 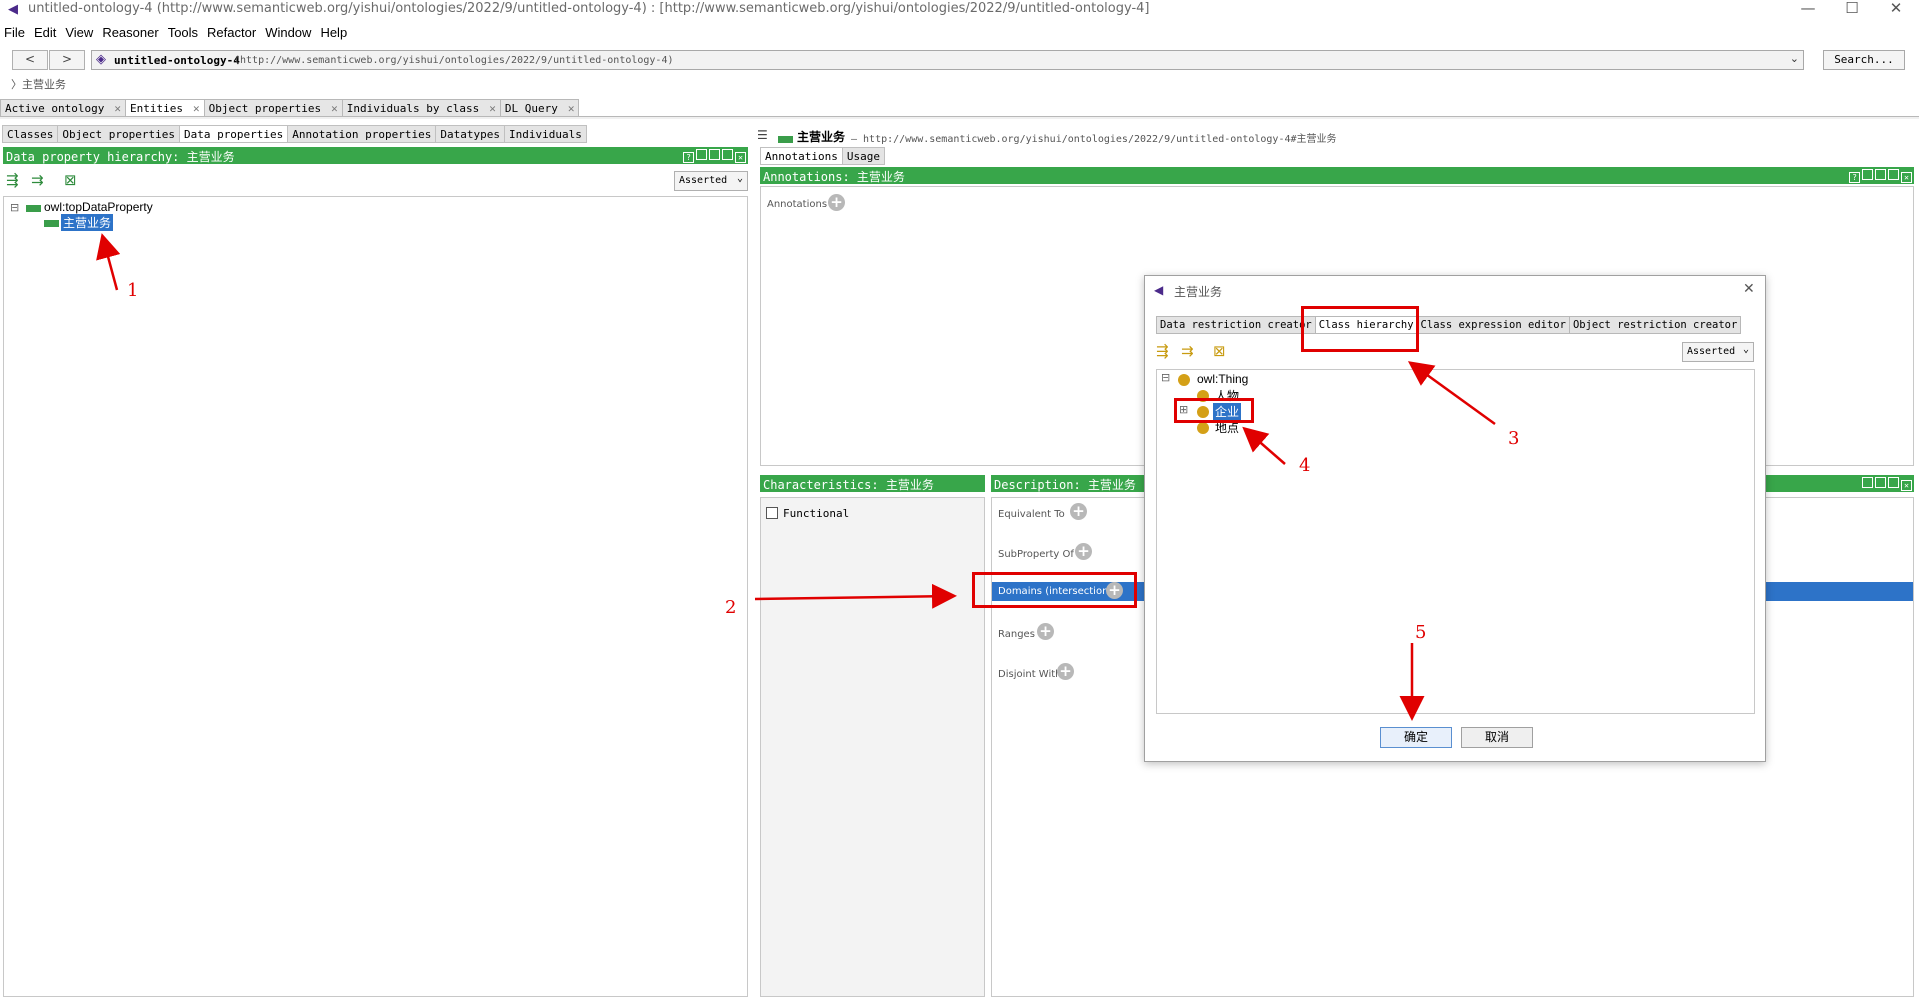 What do you see at coordinates (1305, 465) in the screenshot?
I see `annotation-number-4: 4` at bounding box center [1305, 465].